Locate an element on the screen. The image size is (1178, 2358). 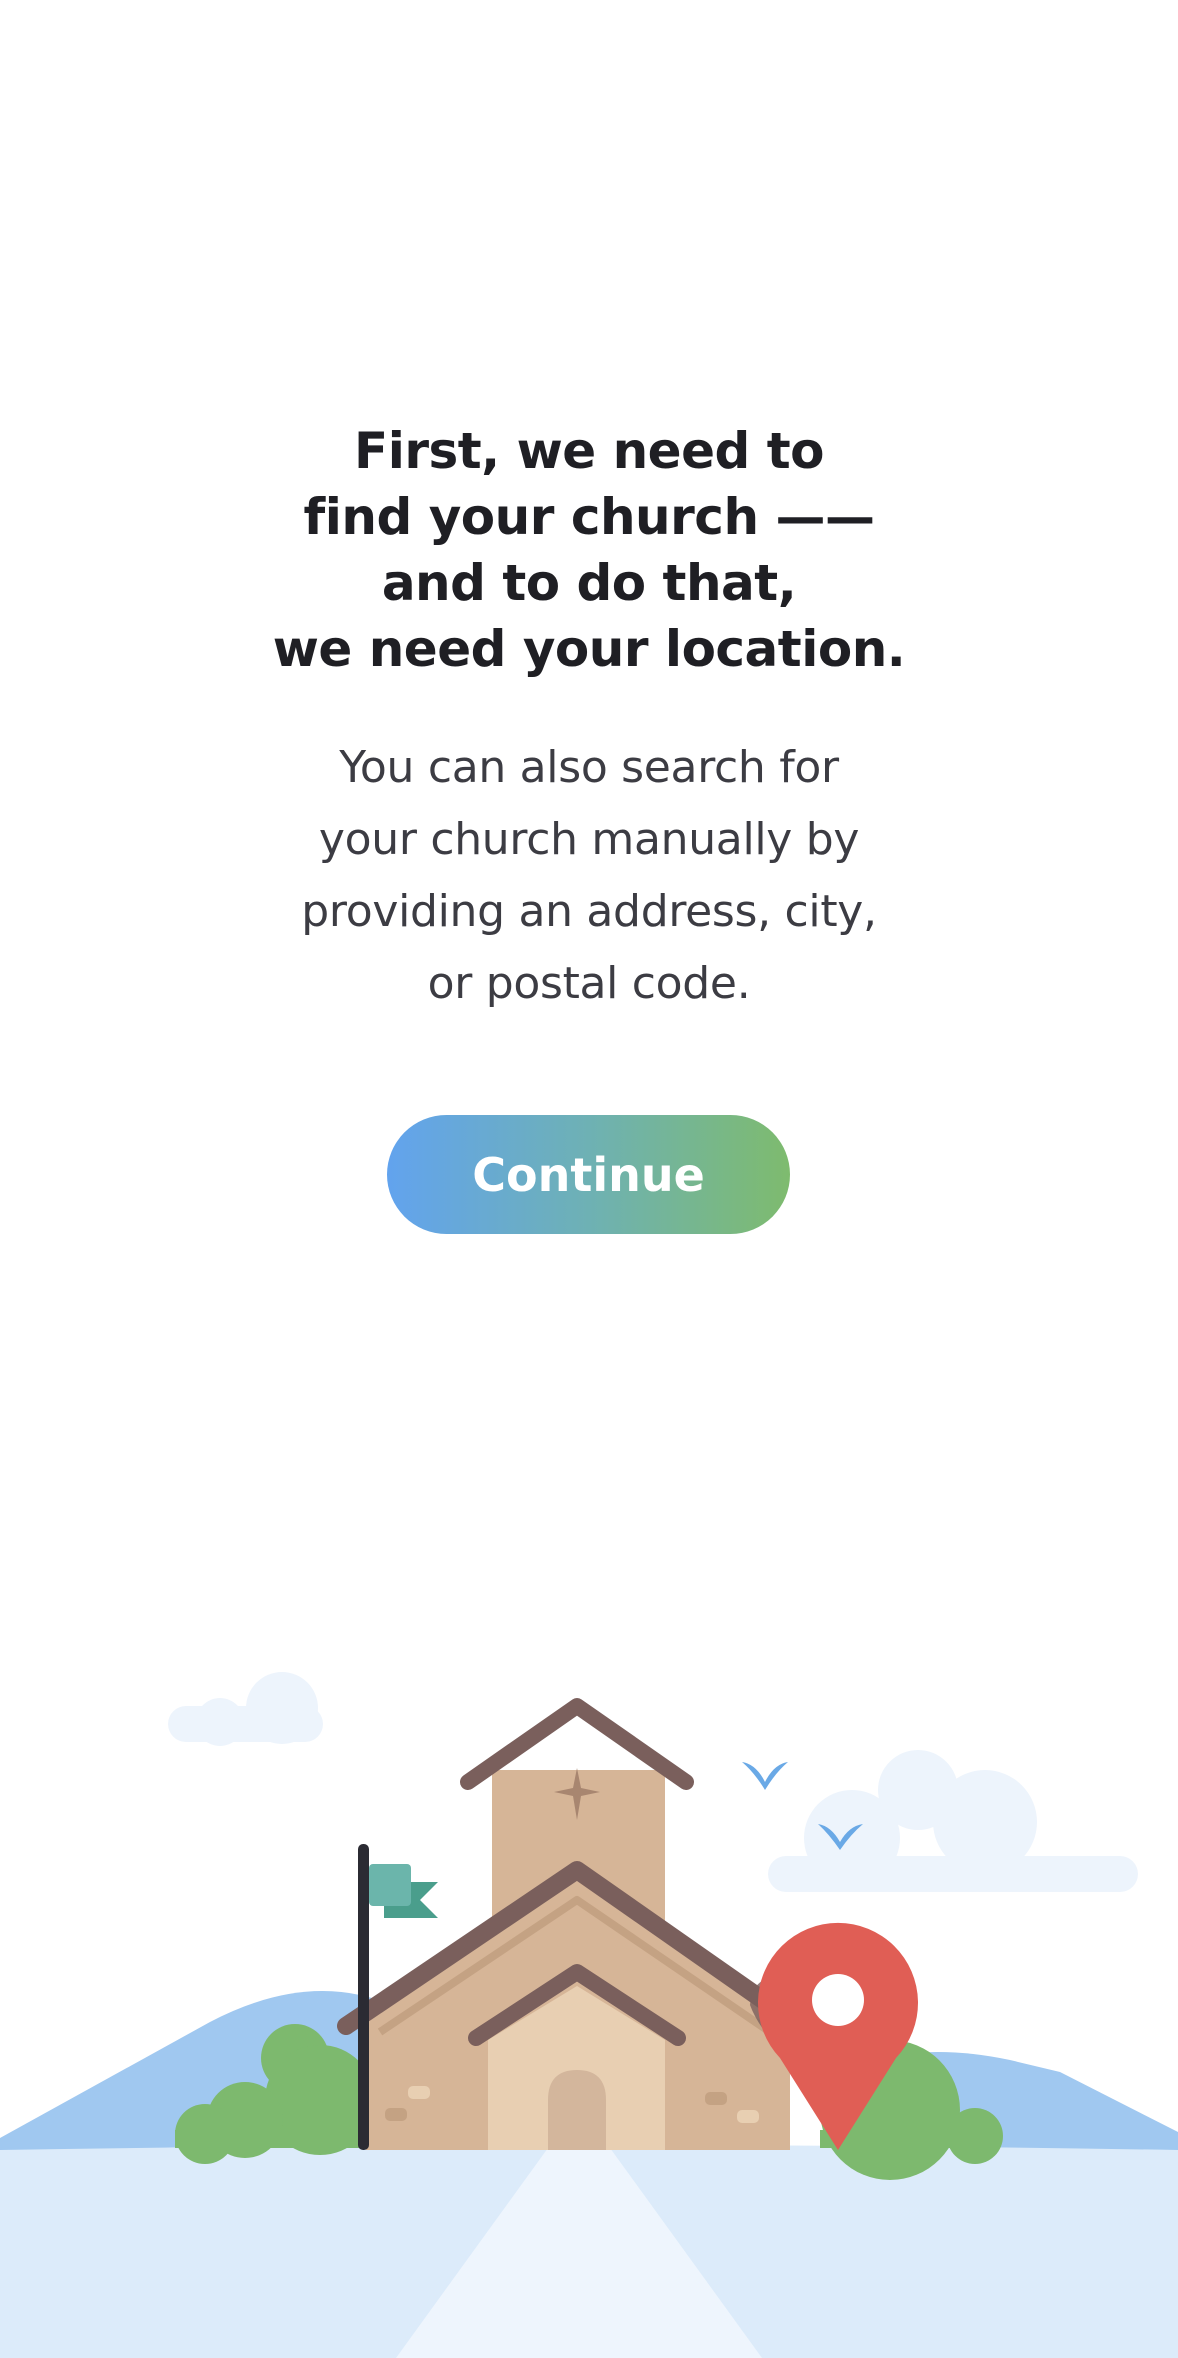
headline-line-3: and to do that, is located at coordinates (589, 583).